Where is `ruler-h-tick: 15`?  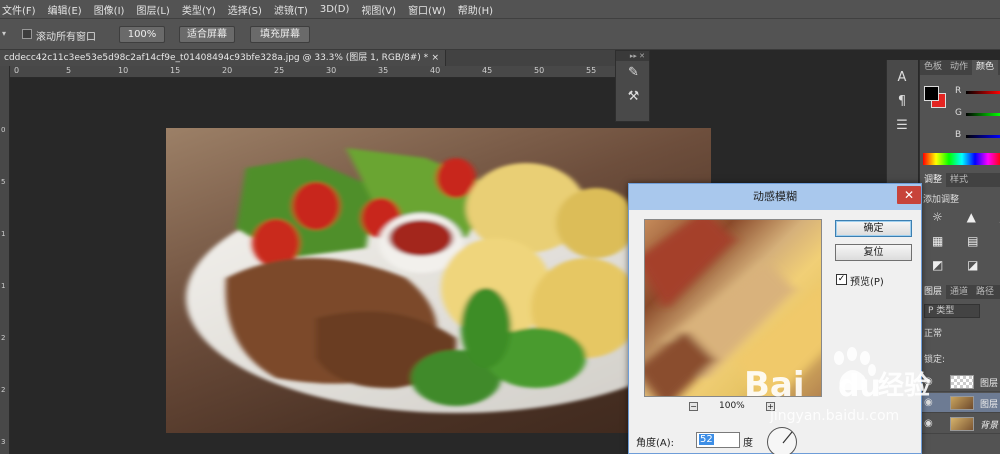 ruler-h-tick: 15 is located at coordinates (175, 70).